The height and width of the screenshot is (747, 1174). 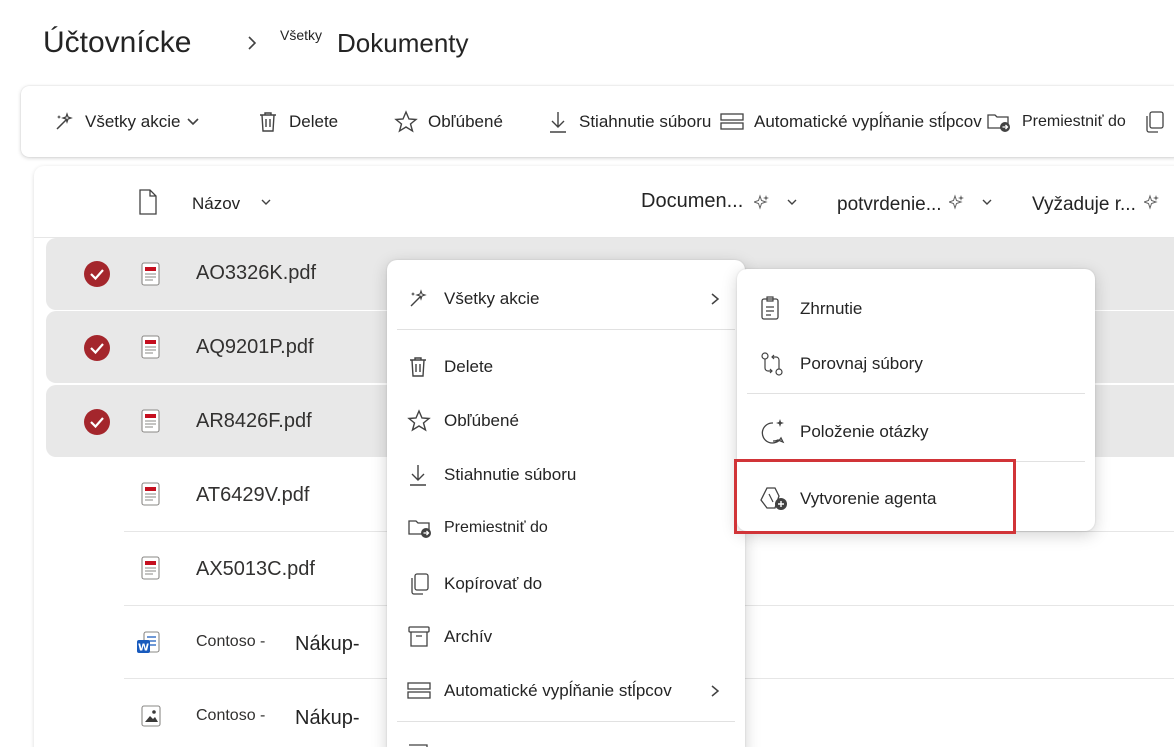 I want to click on delete-label: Delete, so click(x=314, y=121).